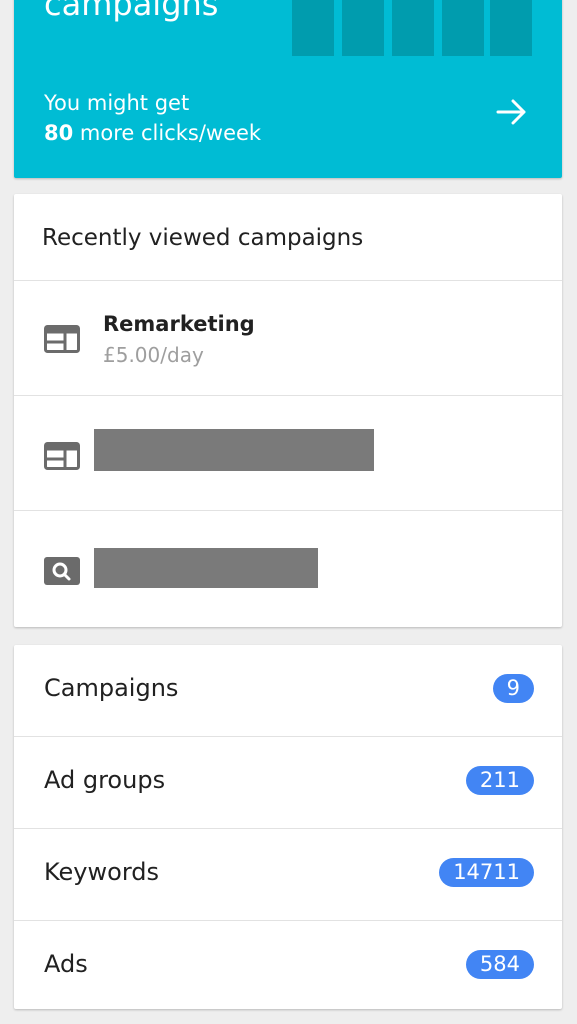  I want to click on count-badge: 211, so click(499, 780).